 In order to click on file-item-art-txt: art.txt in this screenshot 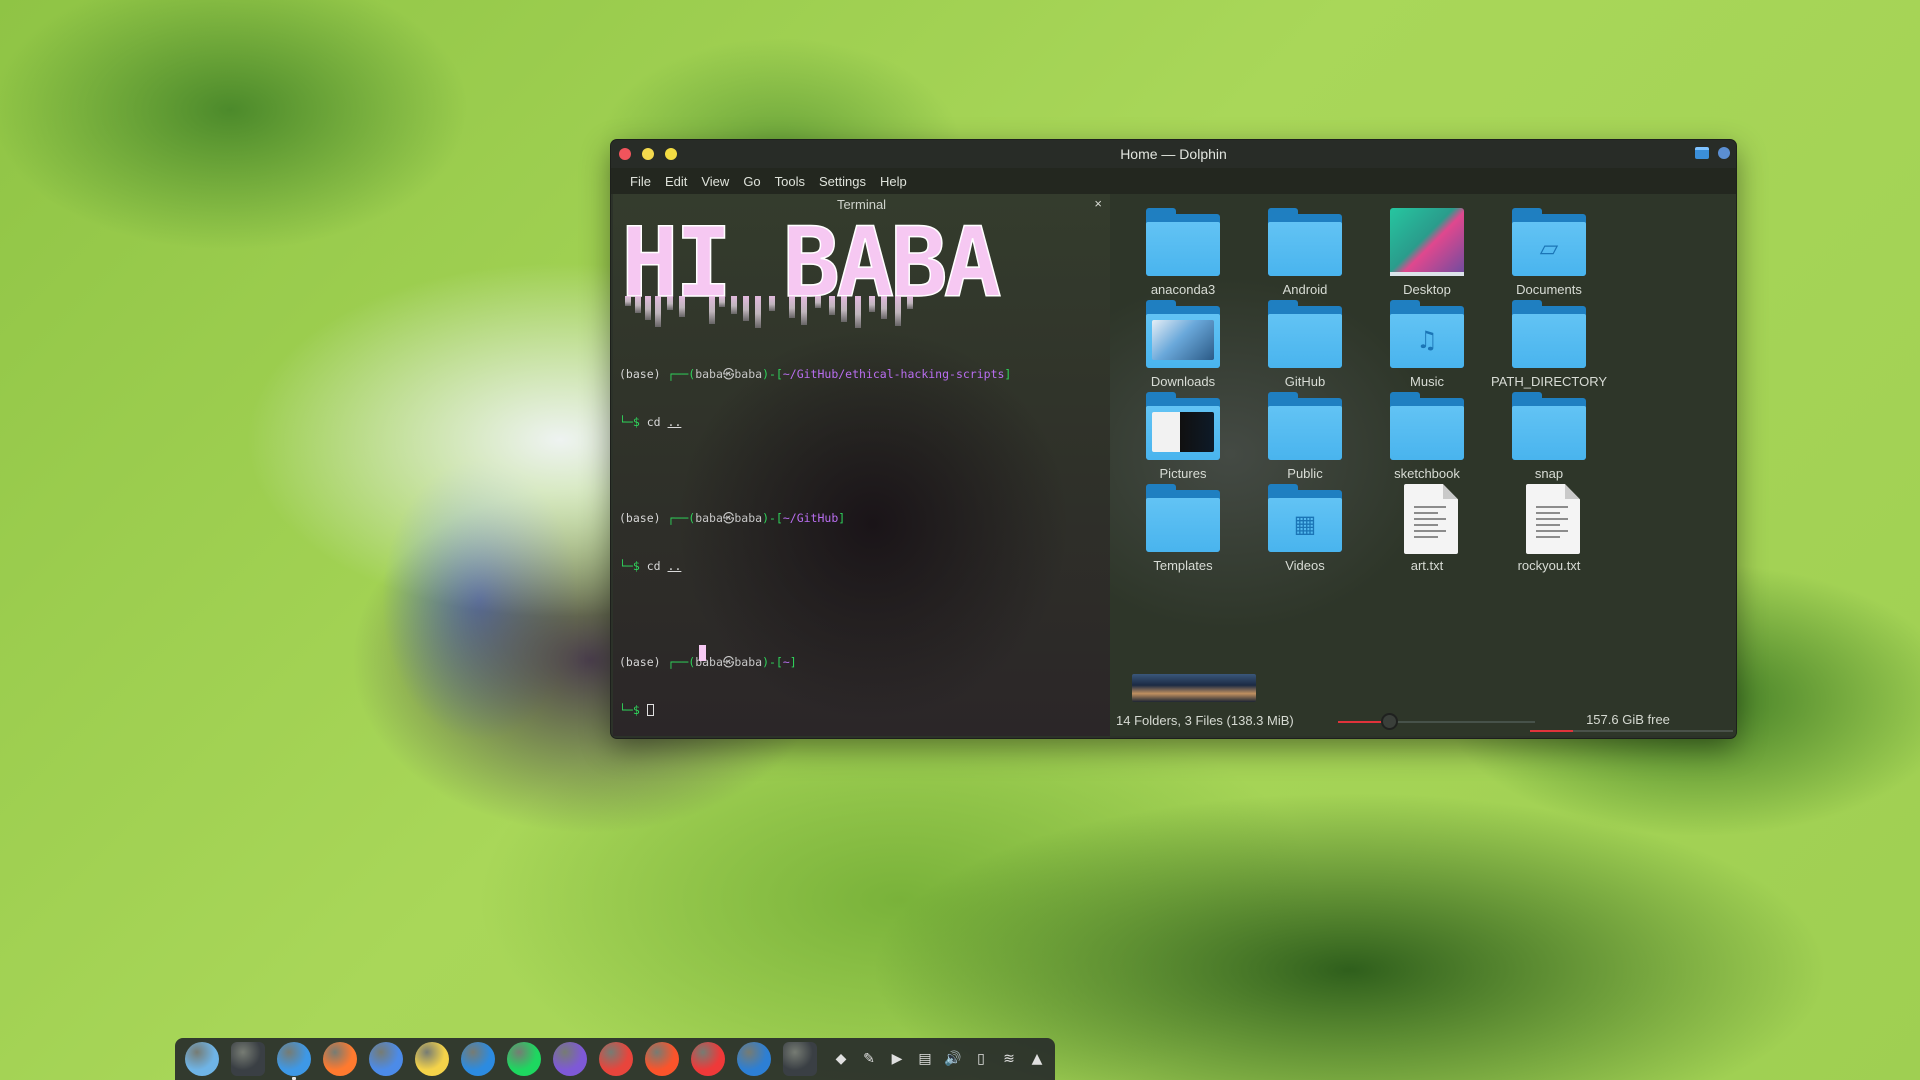, I will do `click(1427, 522)`.